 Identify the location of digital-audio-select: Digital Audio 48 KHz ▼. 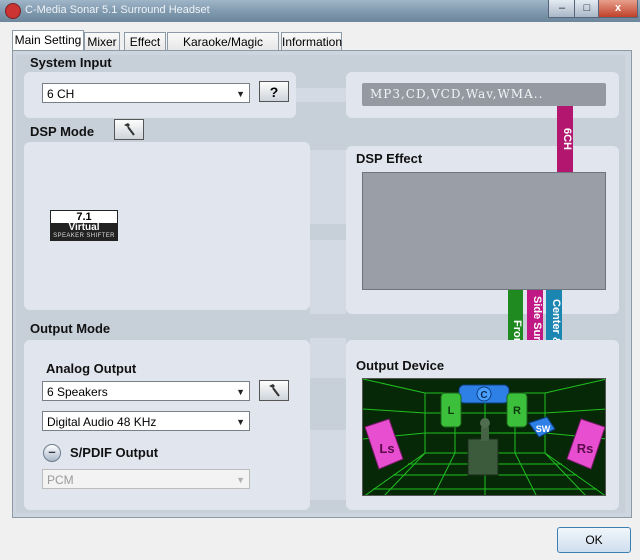
(146, 421).